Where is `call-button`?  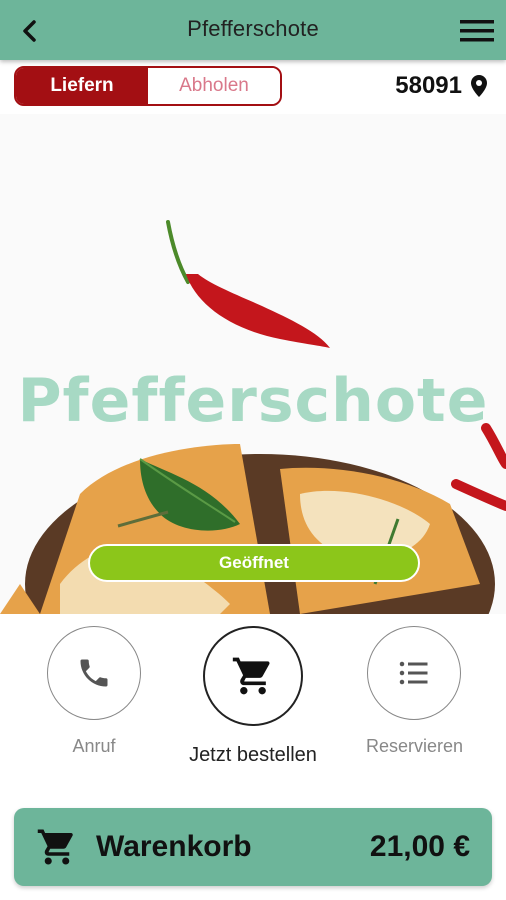 call-button is located at coordinates (94, 673).